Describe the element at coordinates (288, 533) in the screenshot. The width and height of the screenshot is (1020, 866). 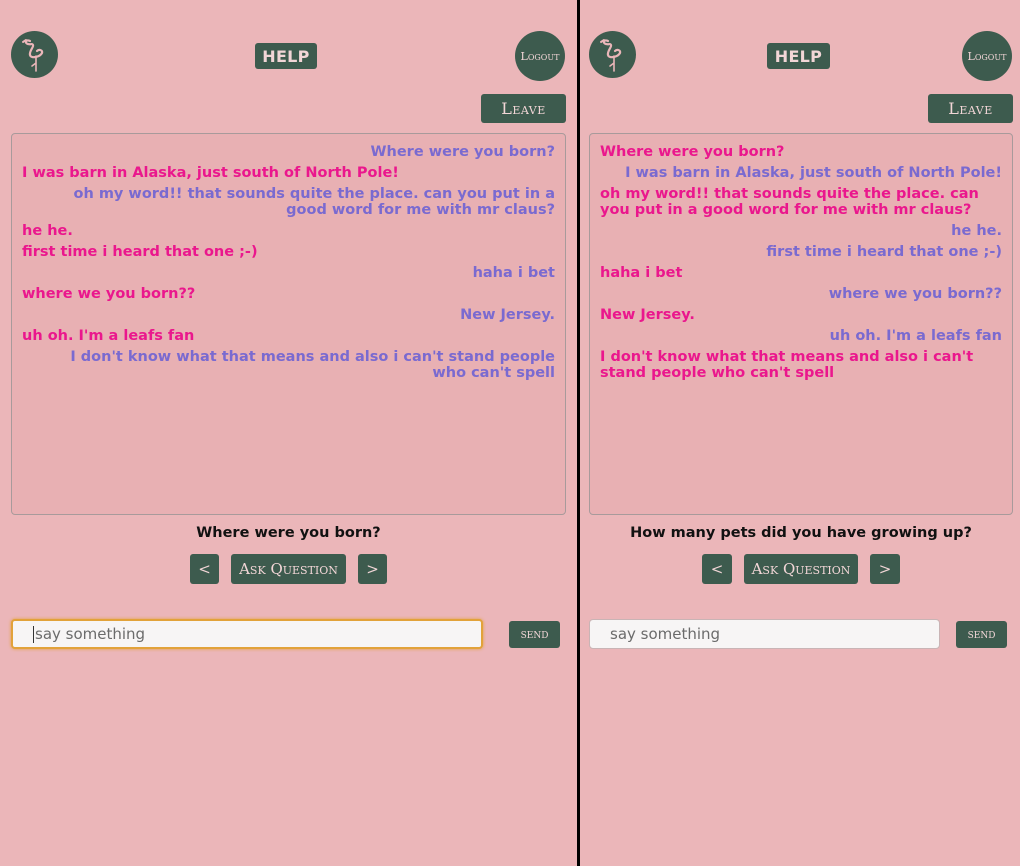
I see `current-question: Where were you born?` at that location.